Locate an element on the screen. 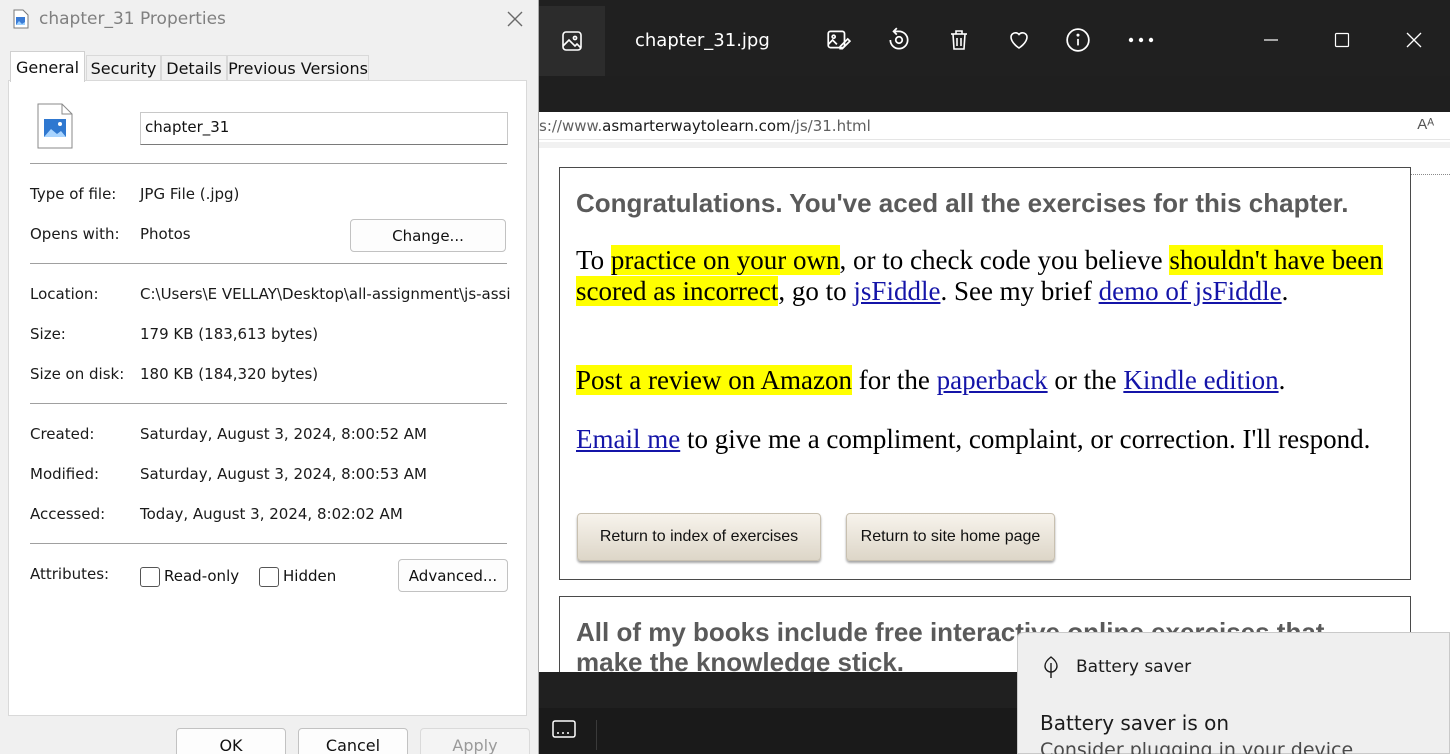 Image resolution: width=1450 pixels, height=754 pixels. attributes-label: Attributes: is located at coordinates (70, 574).